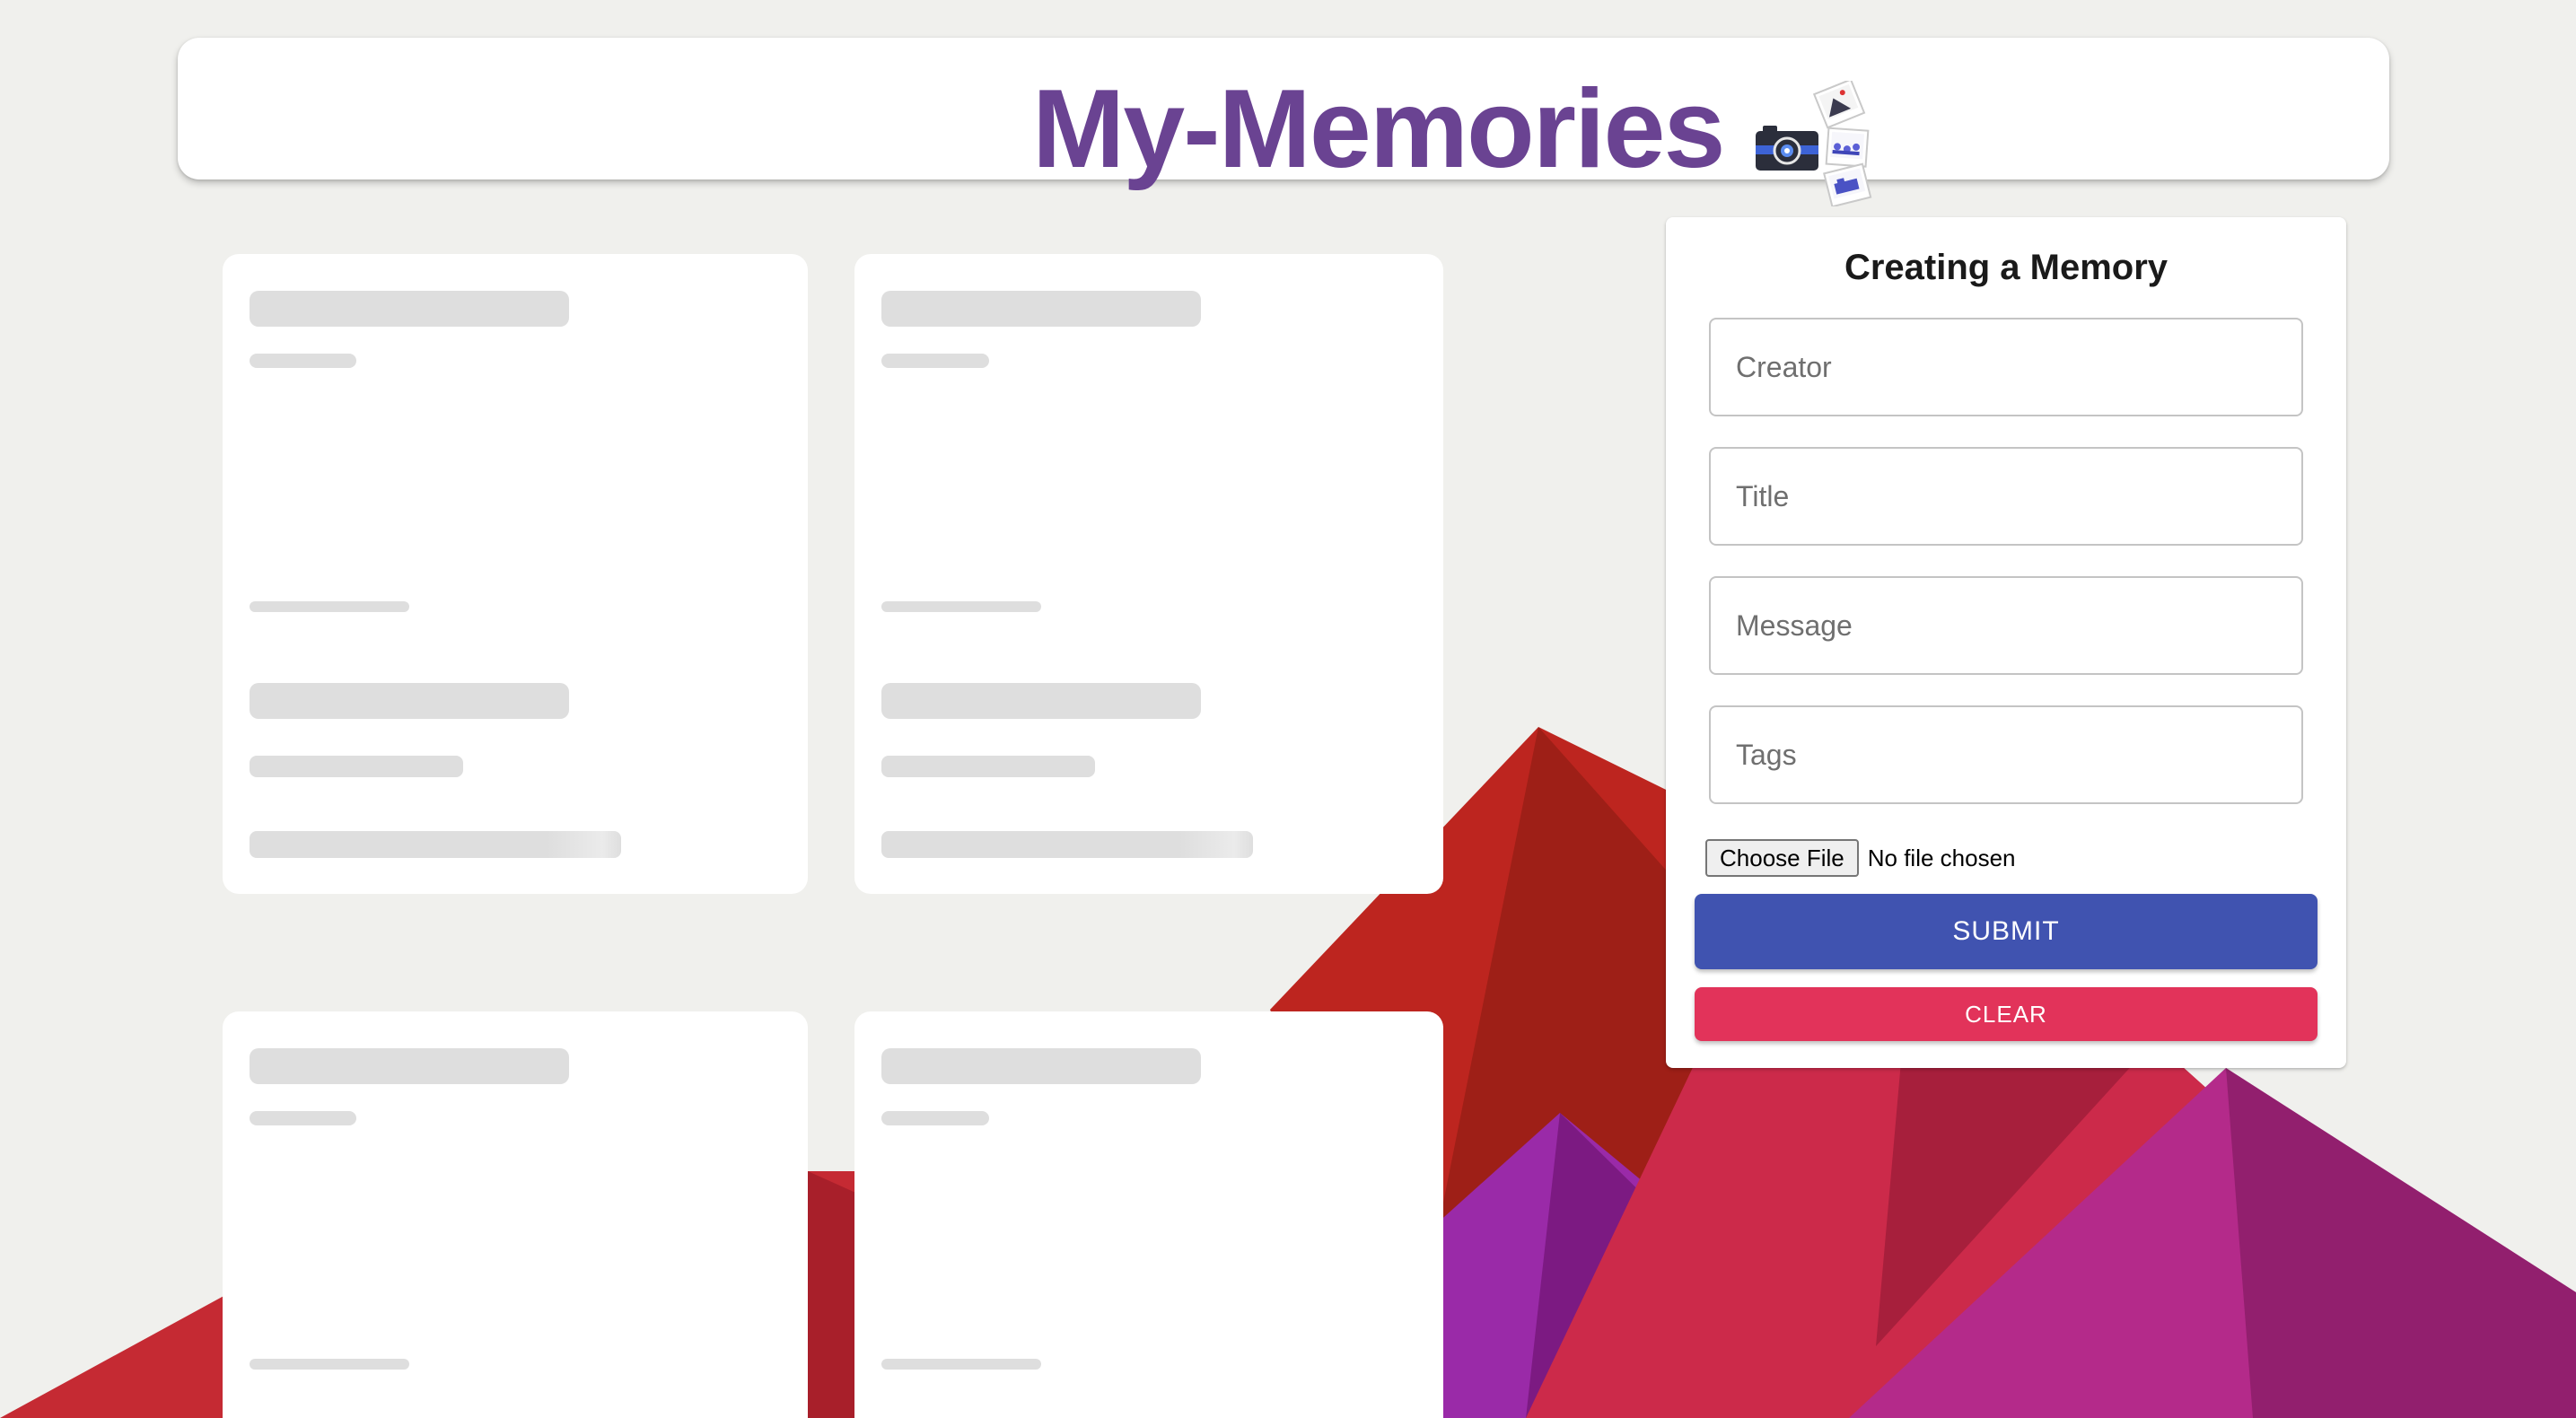  I want to click on clear-button: CLEAR, so click(2006, 1014).